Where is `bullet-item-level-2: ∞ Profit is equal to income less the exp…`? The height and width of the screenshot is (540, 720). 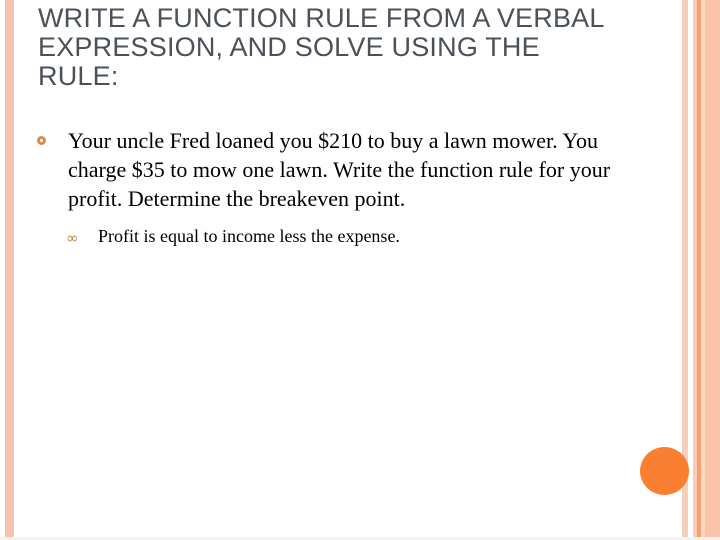 bullet-item-level-2: ∞ Profit is equal to income less the exp… is located at coordinates (340, 236).